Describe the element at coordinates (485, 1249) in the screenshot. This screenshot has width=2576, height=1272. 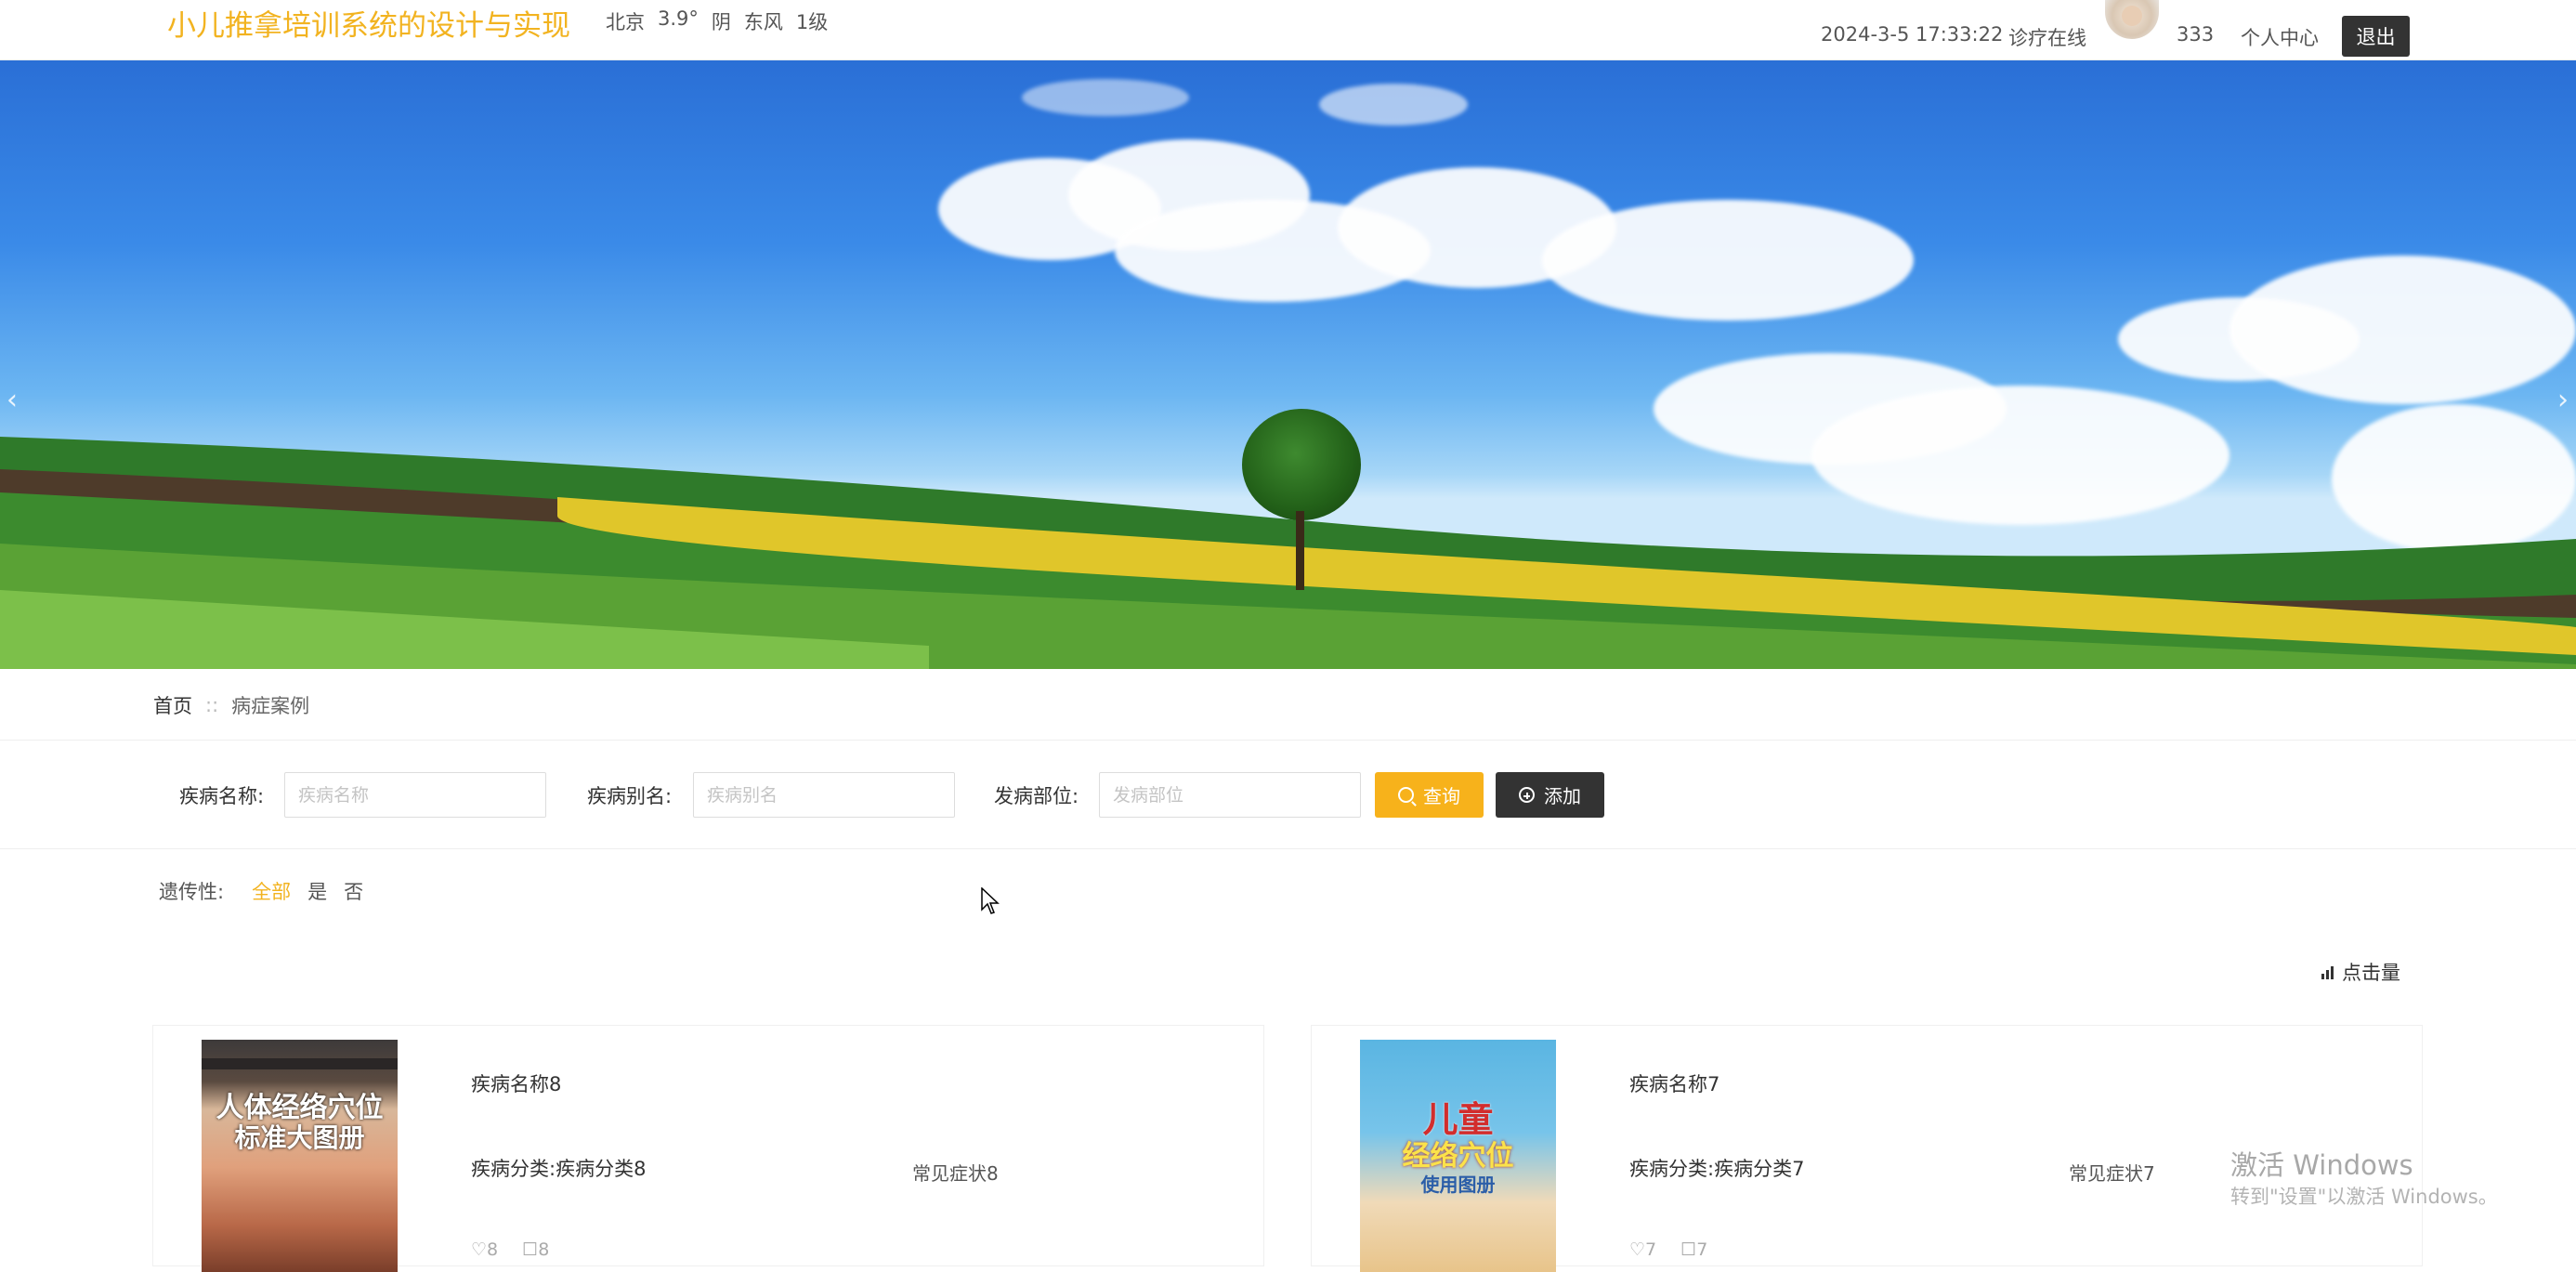
I see `like-count: ♡8` at that location.